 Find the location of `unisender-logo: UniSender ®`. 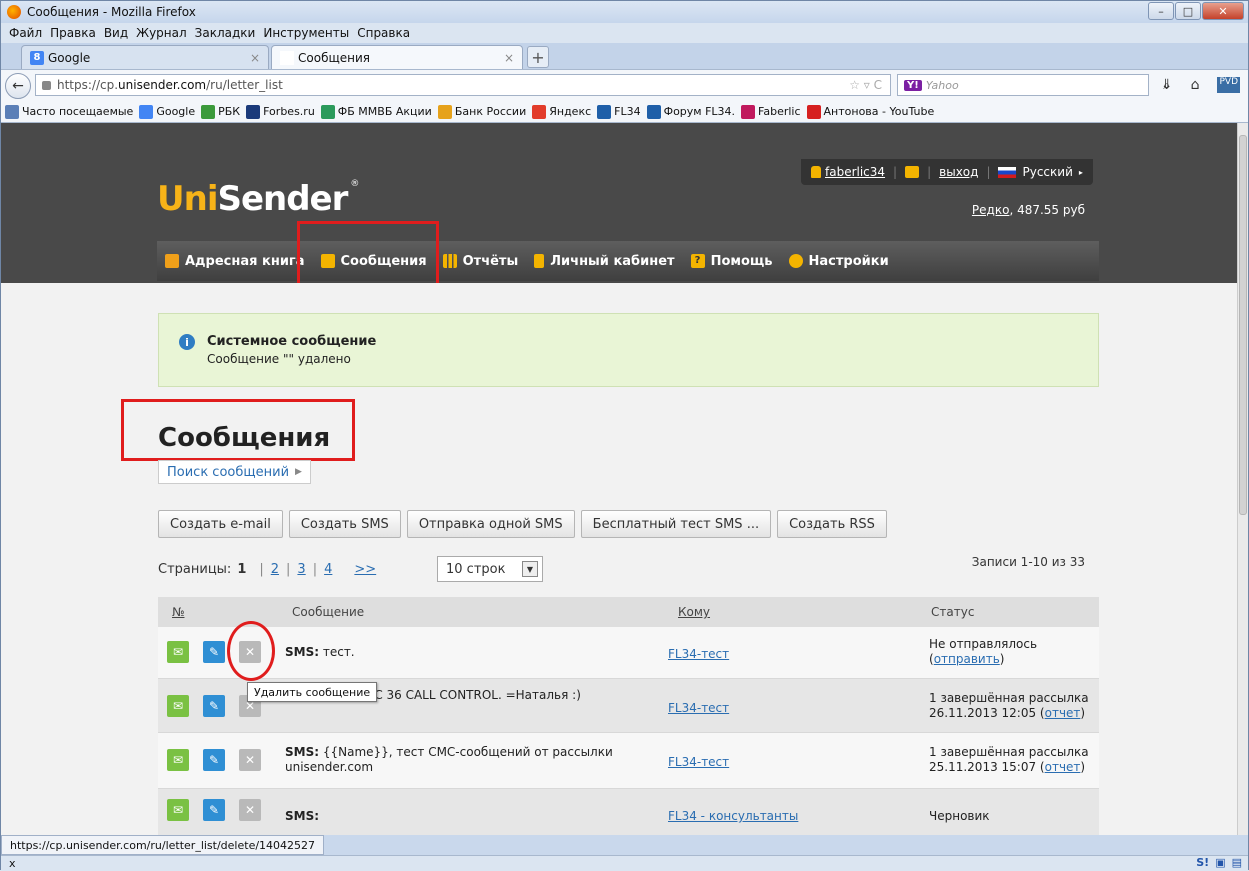

unisender-logo: UniSender ® is located at coordinates (258, 199).